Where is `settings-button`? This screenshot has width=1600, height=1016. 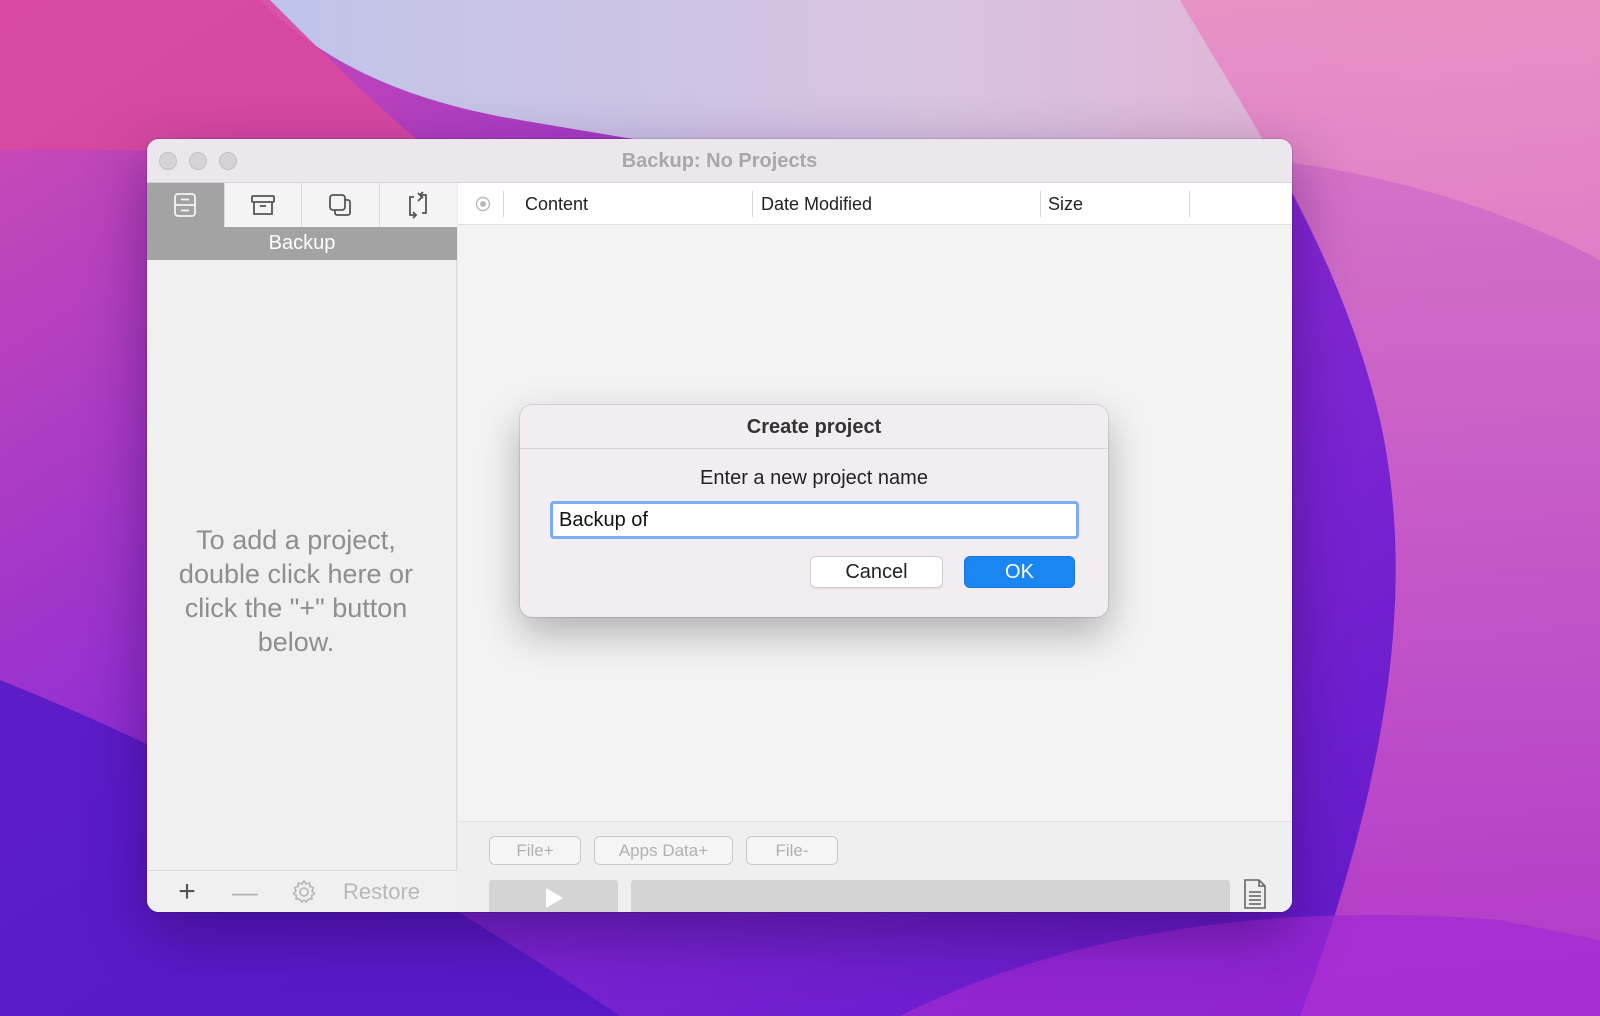 settings-button is located at coordinates (304, 892).